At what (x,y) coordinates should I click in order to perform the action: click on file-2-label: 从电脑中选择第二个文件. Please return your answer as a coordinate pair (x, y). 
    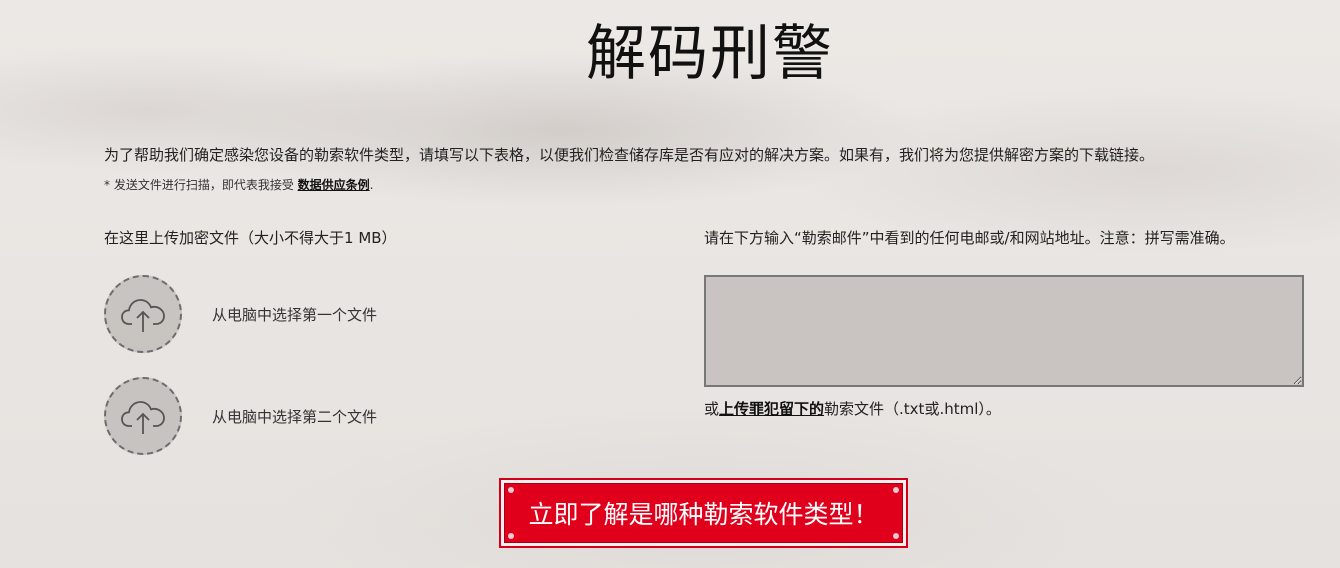
    Looking at the image, I should click on (294, 416).